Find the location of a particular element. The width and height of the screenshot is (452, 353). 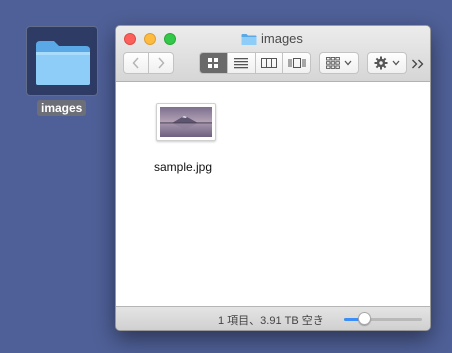

desktop-folder is located at coordinates (62, 61).